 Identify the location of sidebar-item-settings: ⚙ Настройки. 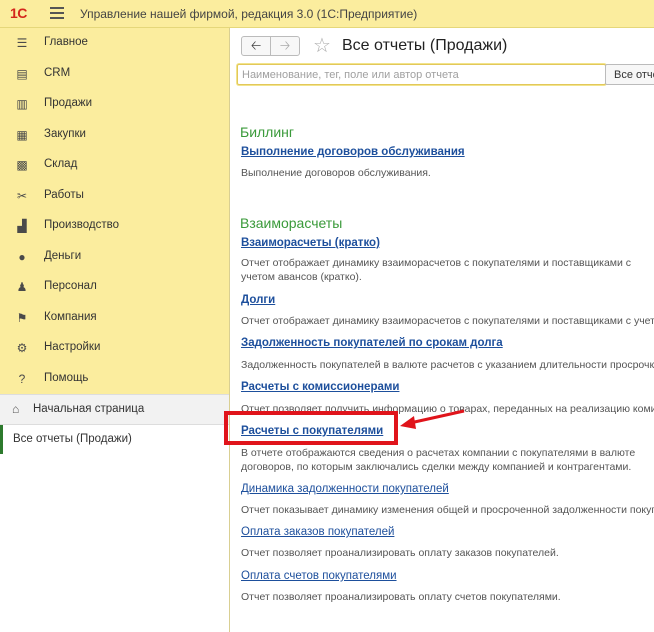
(114, 348).